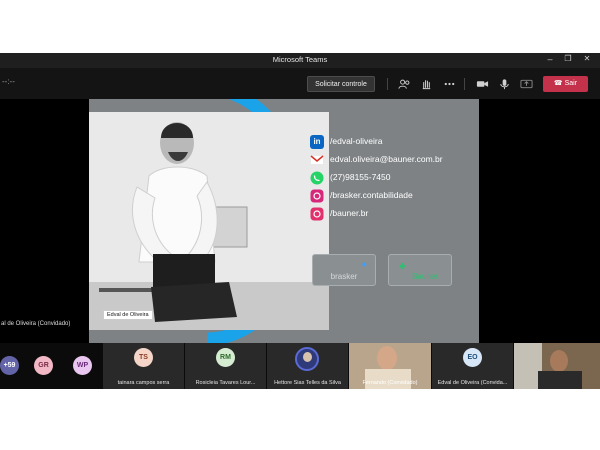 This screenshot has height=450, width=600. Describe the element at coordinates (225, 357) in the screenshot. I see `avatar: RM` at that location.